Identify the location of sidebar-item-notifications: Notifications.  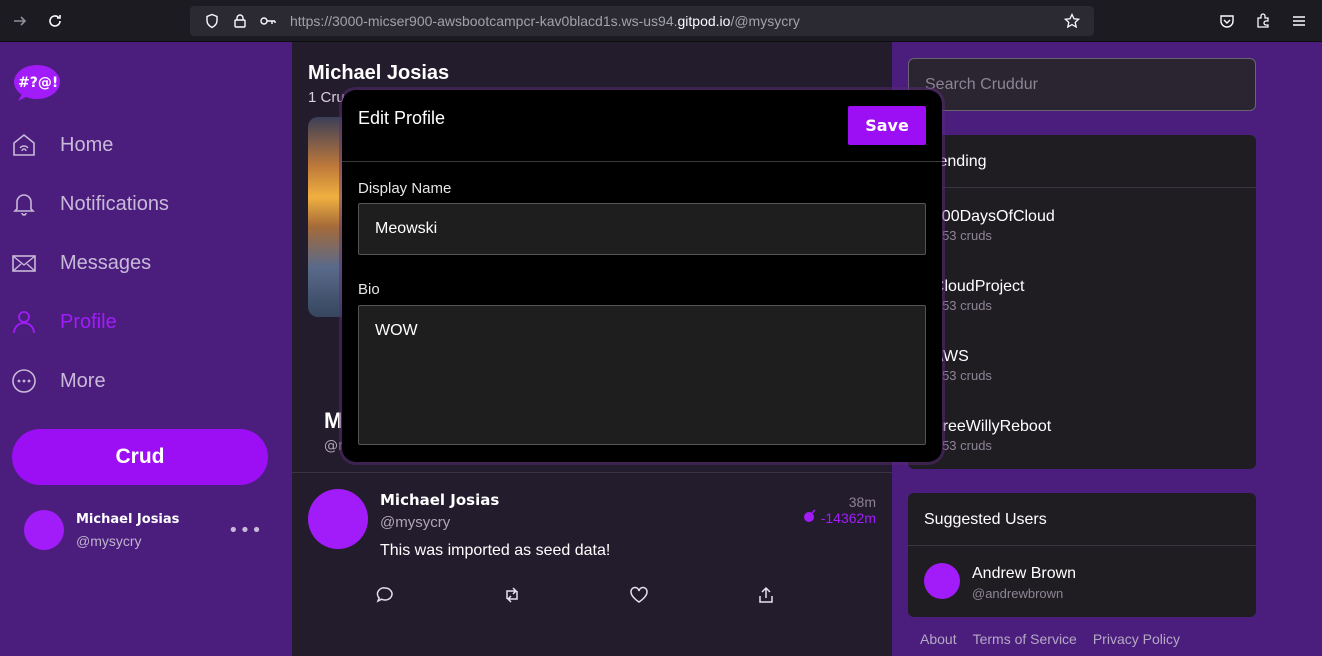
(89, 204).